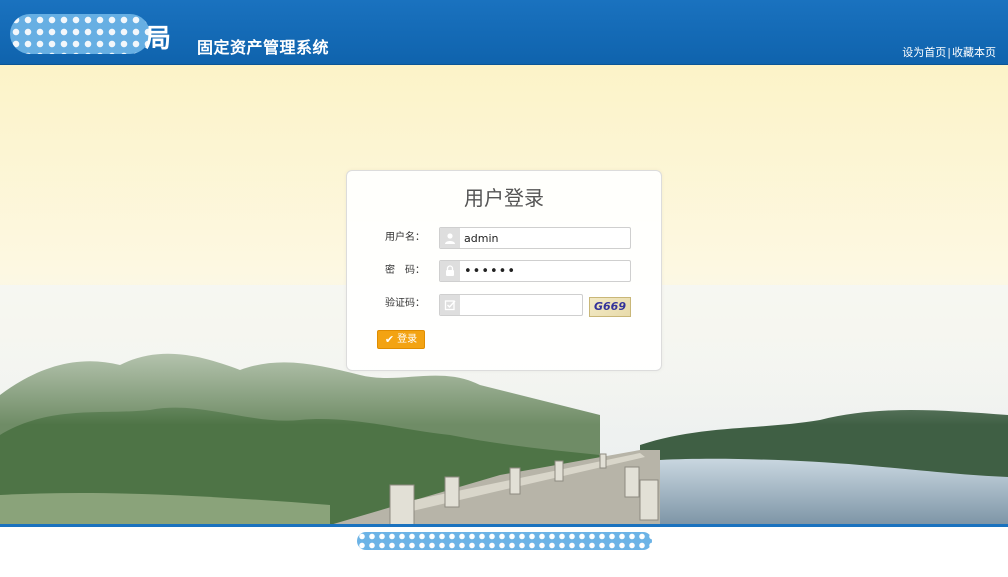  Describe the element at coordinates (504, 541) in the screenshot. I see `redacted-footer` at that location.